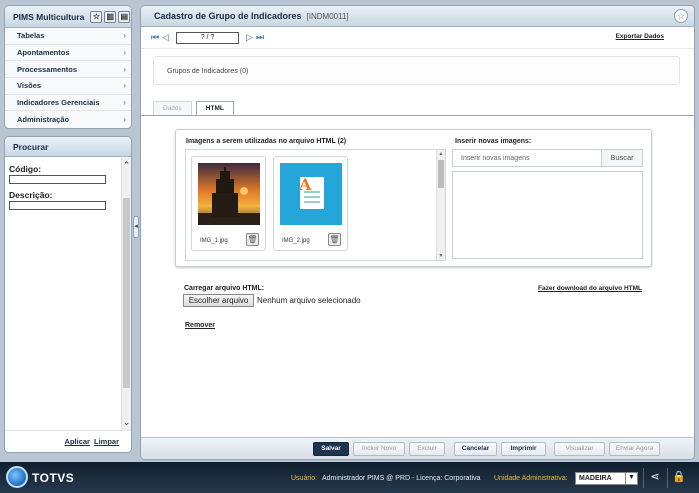 The image size is (699, 493). I want to click on first-record-icon: ⏮, so click(155, 37).